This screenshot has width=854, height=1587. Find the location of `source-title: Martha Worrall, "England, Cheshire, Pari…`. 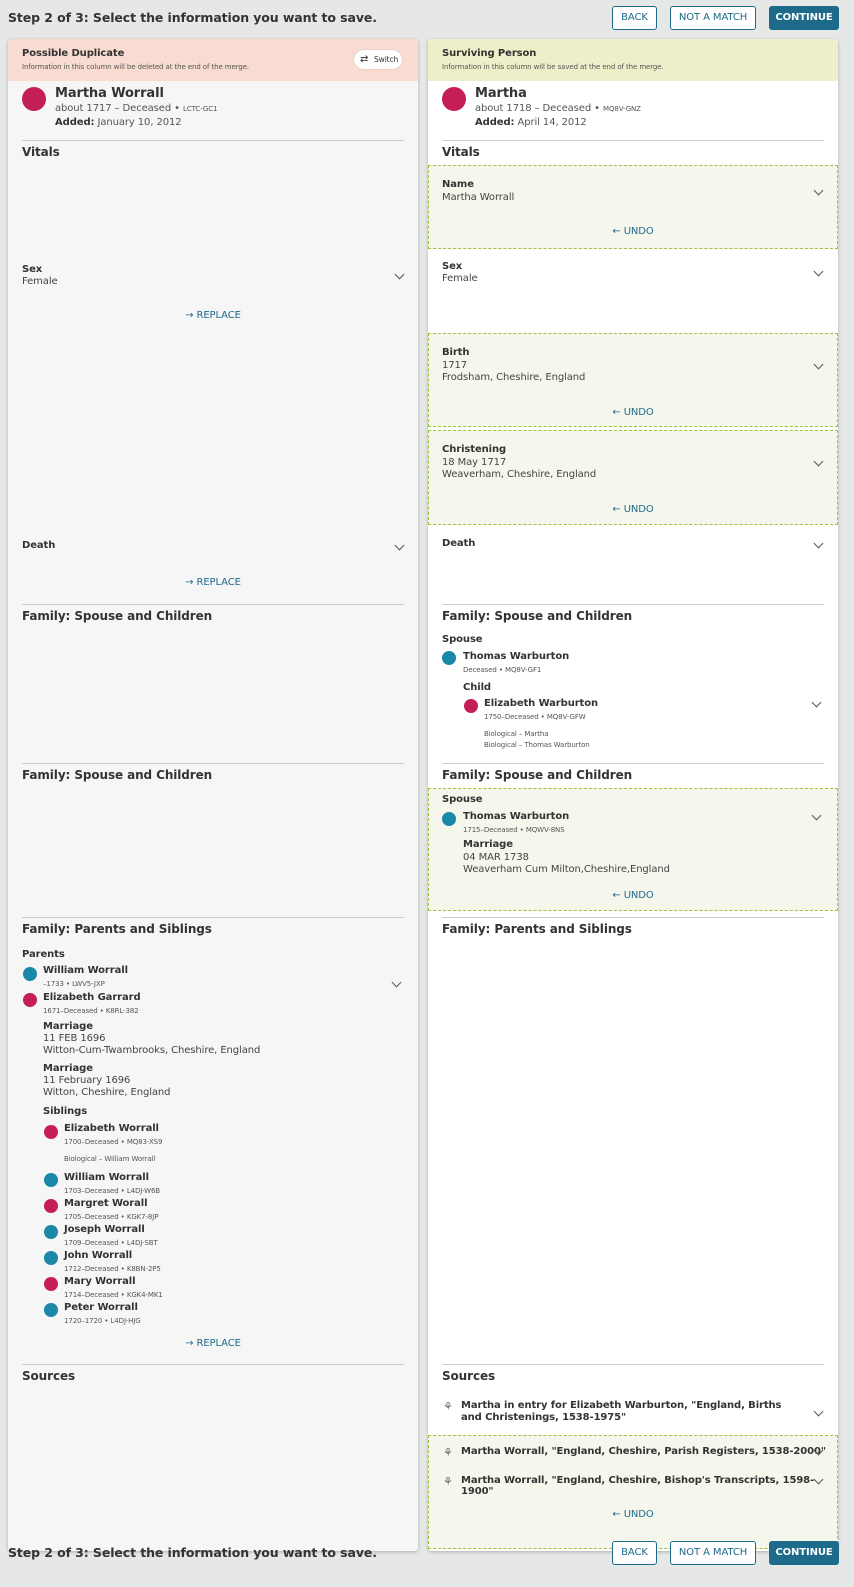

source-title: Martha Worrall, "England, Cheshire, Pari… is located at coordinates (643, 1451).